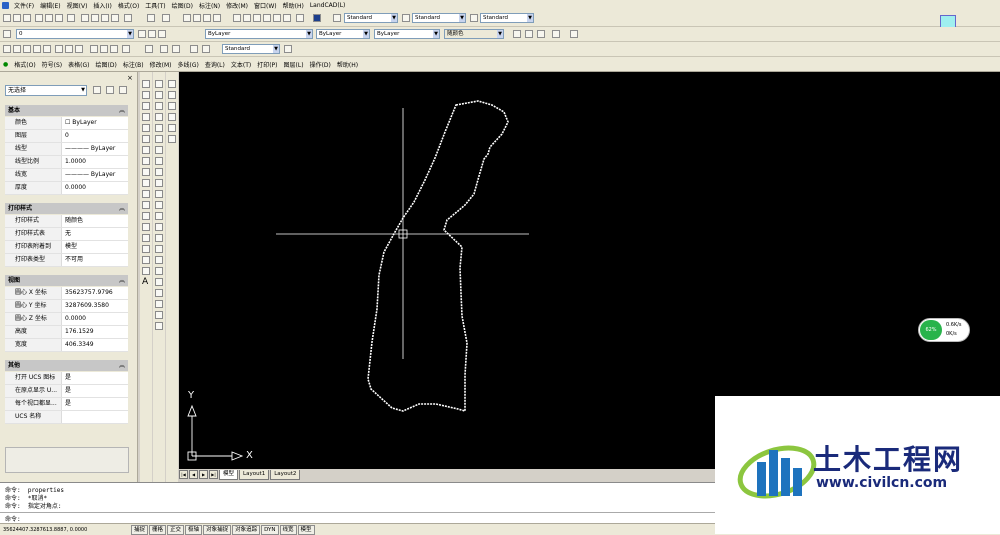 This screenshot has width=1000, height=535. What do you see at coordinates (95, 293) in the screenshot?
I see `prop-value: 35623757.9796` at bounding box center [95, 293].